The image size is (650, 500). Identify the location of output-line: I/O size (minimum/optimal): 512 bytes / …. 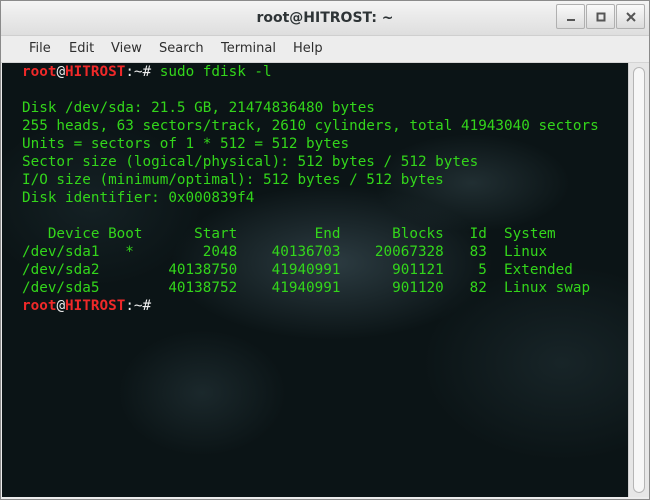
(233, 180).